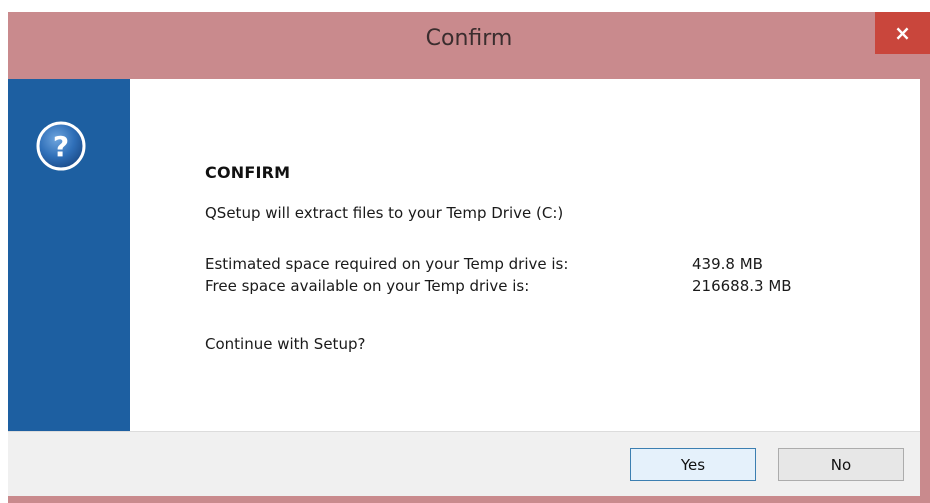 This screenshot has width=930, height=503. Describe the element at coordinates (464, 463) in the screenshot. I see `button-bar: Yes No` at that location.